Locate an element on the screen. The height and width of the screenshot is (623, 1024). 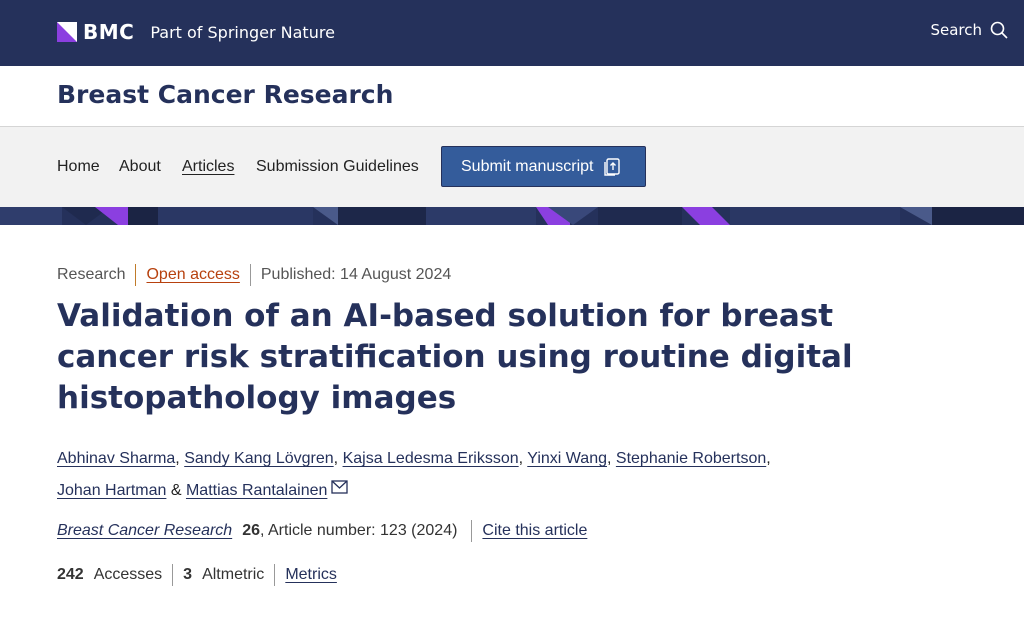
author-link: Abhinav Sharma is located at coordinates (116, 458).